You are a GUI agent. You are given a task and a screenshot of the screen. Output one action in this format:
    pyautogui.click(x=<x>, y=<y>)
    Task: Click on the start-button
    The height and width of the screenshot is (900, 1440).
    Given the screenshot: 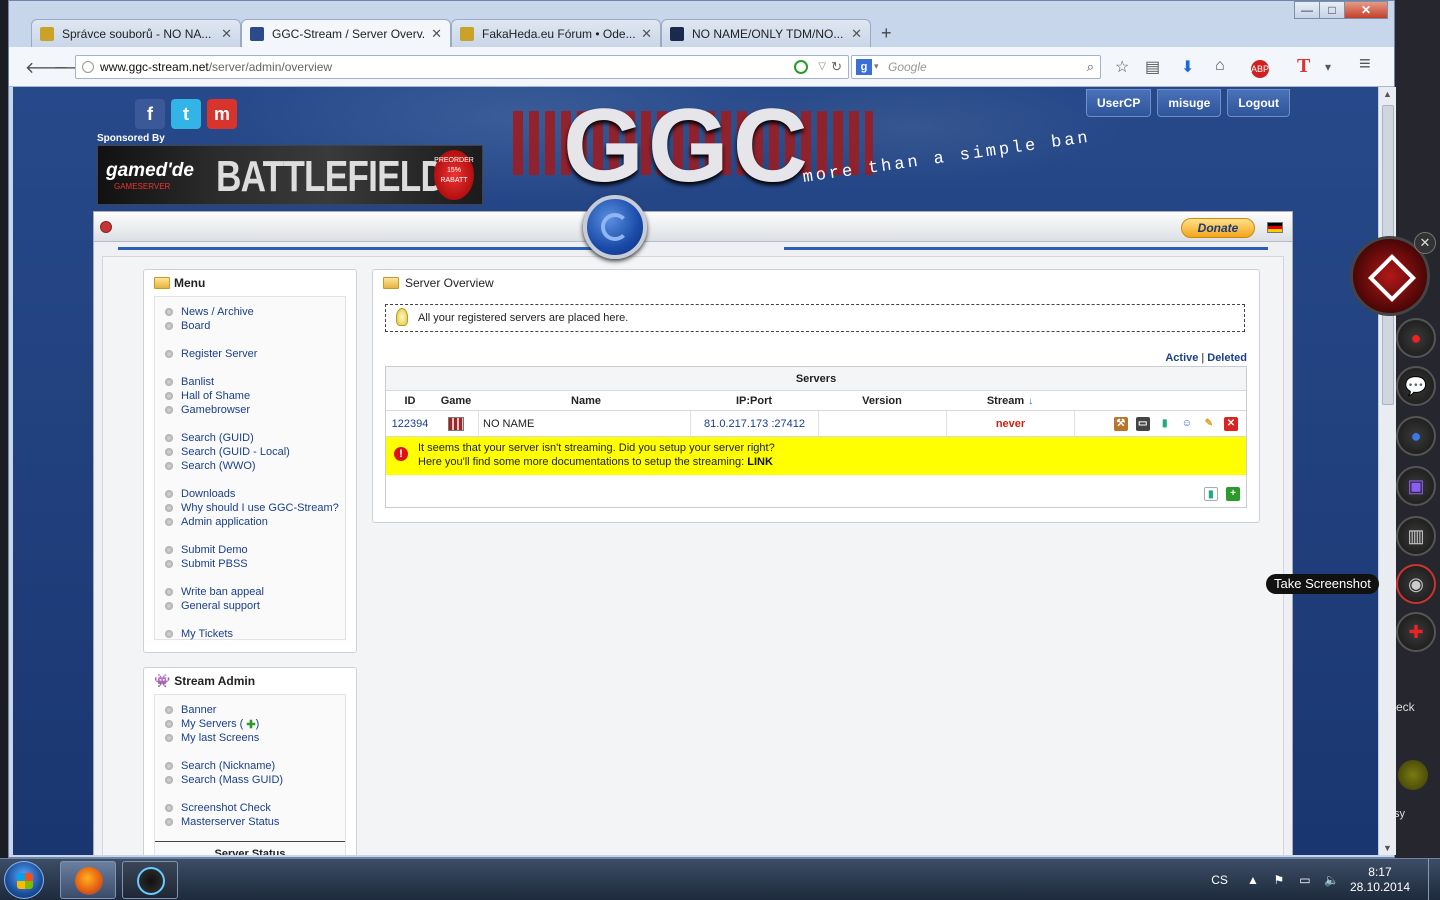 What is the action you would take?
    pyautogui.click(x=24, y=880)
    